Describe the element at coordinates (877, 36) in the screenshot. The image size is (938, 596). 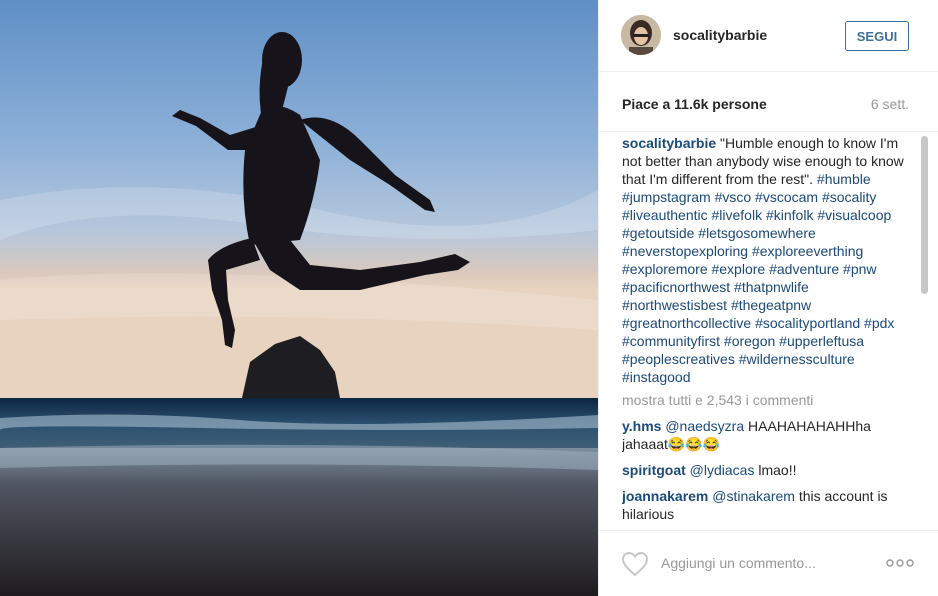
I see `follow-button: SEGUI` at that location.